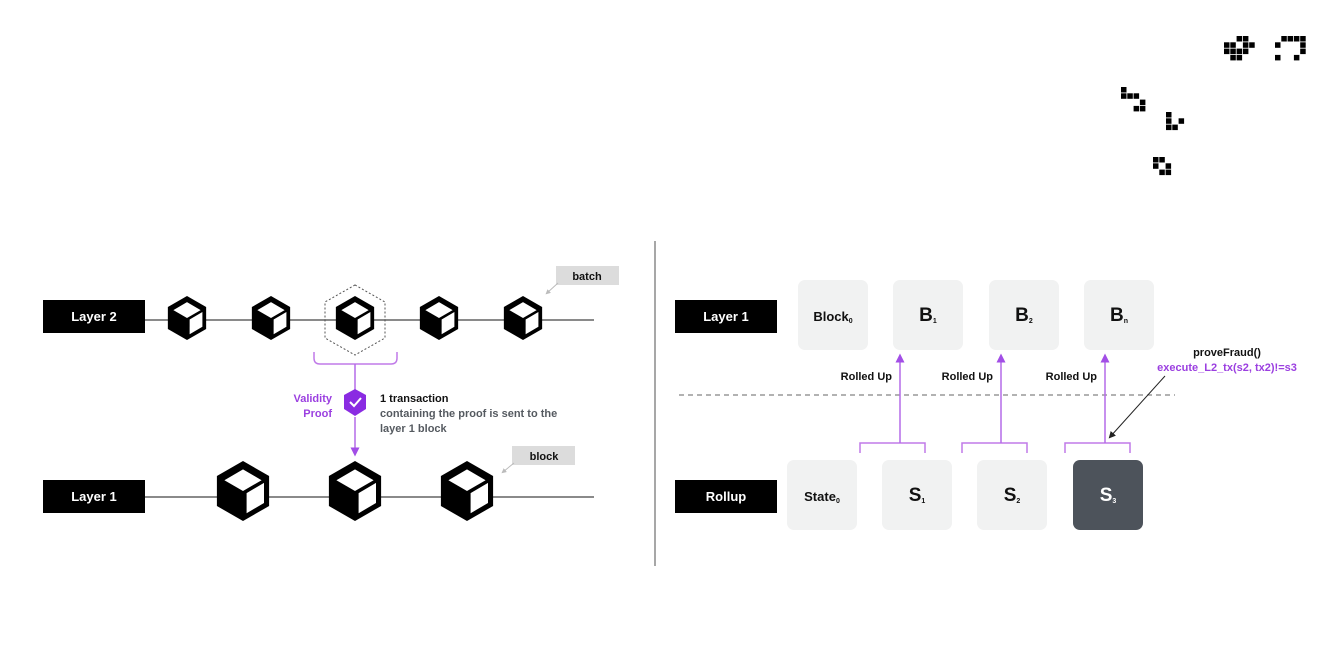 This screenshot has height=646, width=1340. I want to click on rollup-state-tile: S2, so click(1012, 495).